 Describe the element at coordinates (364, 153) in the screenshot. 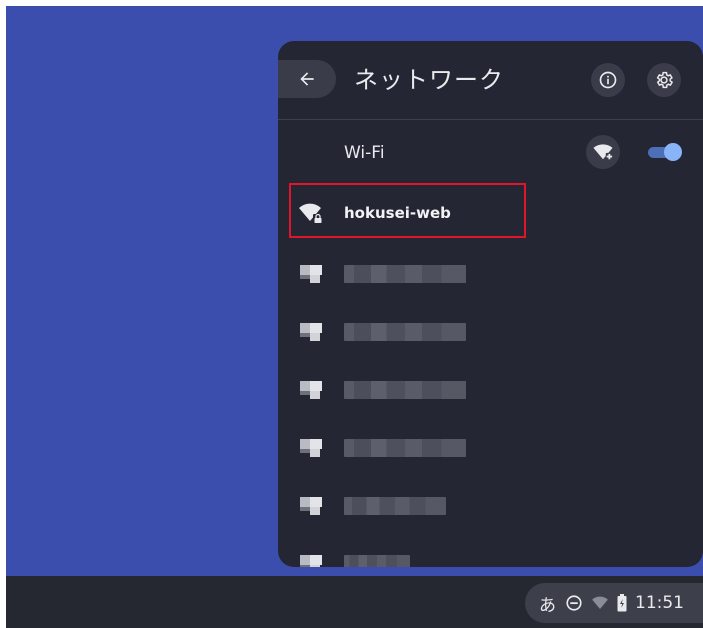

I see `wifi-label: Wi-Fi` at that location.